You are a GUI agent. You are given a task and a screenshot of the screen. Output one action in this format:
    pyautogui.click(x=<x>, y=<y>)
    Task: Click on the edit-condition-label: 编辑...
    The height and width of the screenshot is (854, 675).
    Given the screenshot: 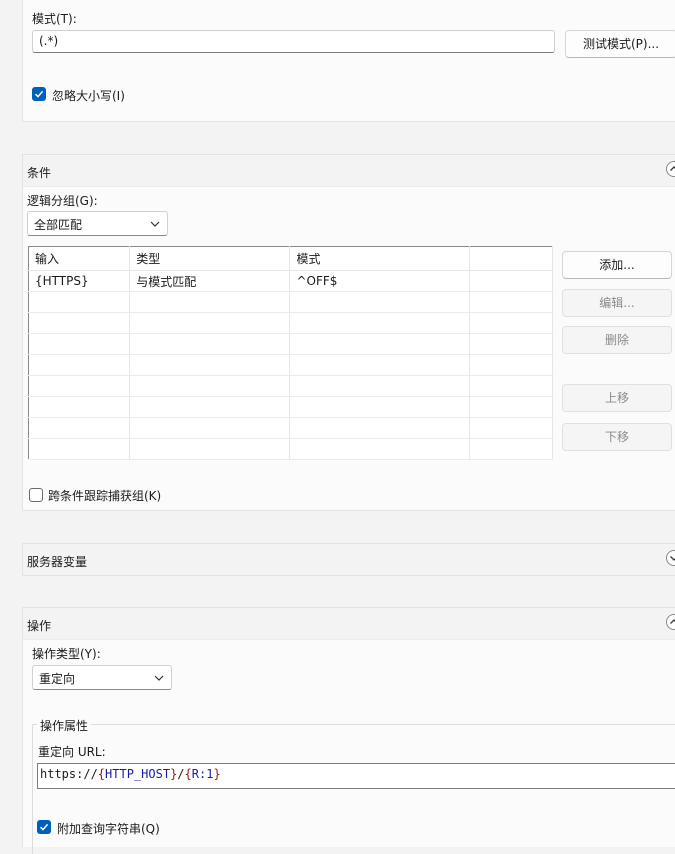 What is the action you would take?
    pyautogui.click(x=617, y=303)
    